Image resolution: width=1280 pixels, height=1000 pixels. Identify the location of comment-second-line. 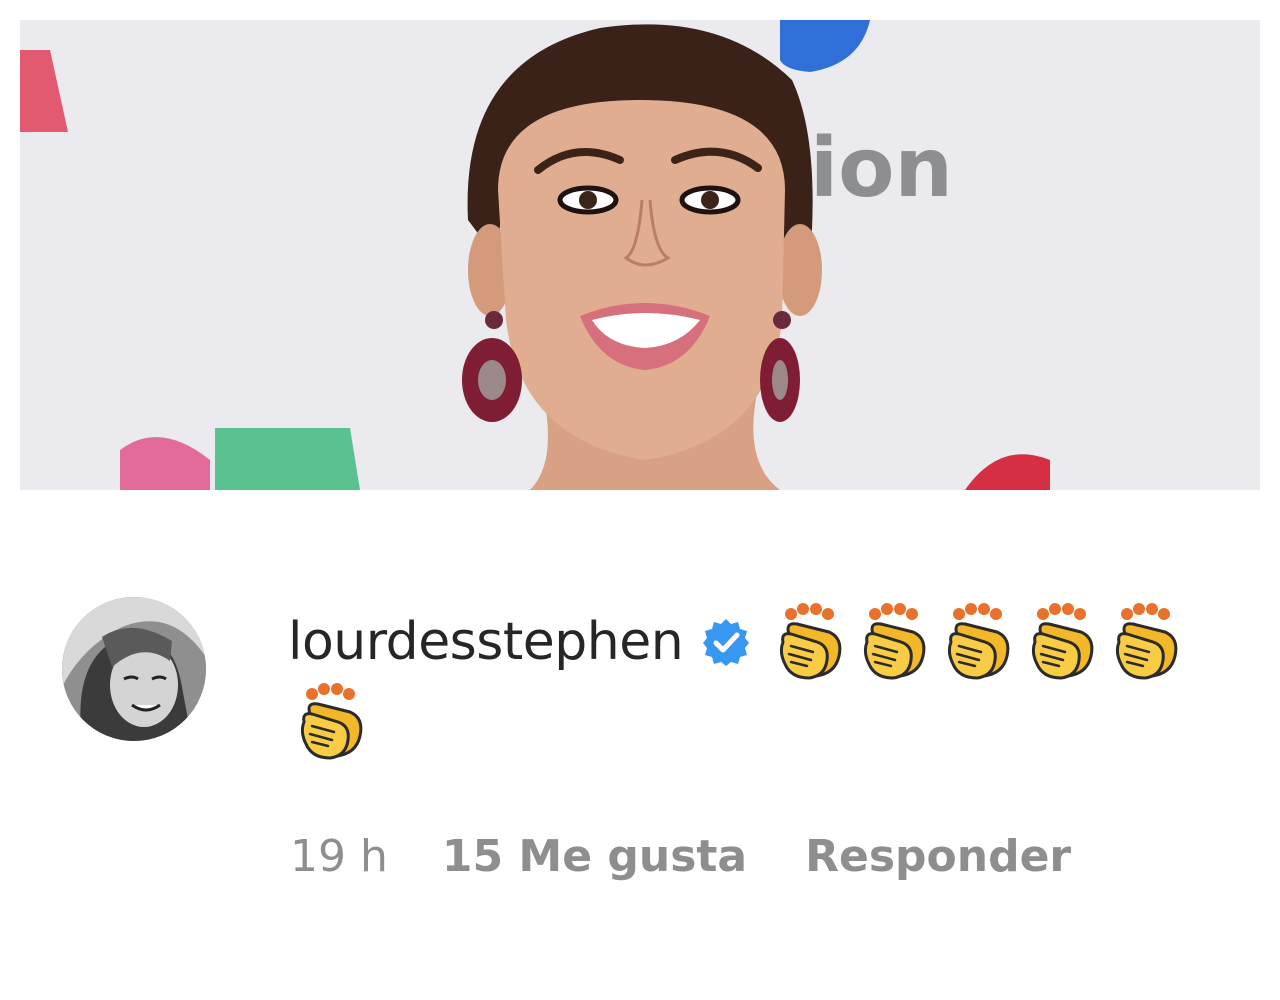
(336, 724).